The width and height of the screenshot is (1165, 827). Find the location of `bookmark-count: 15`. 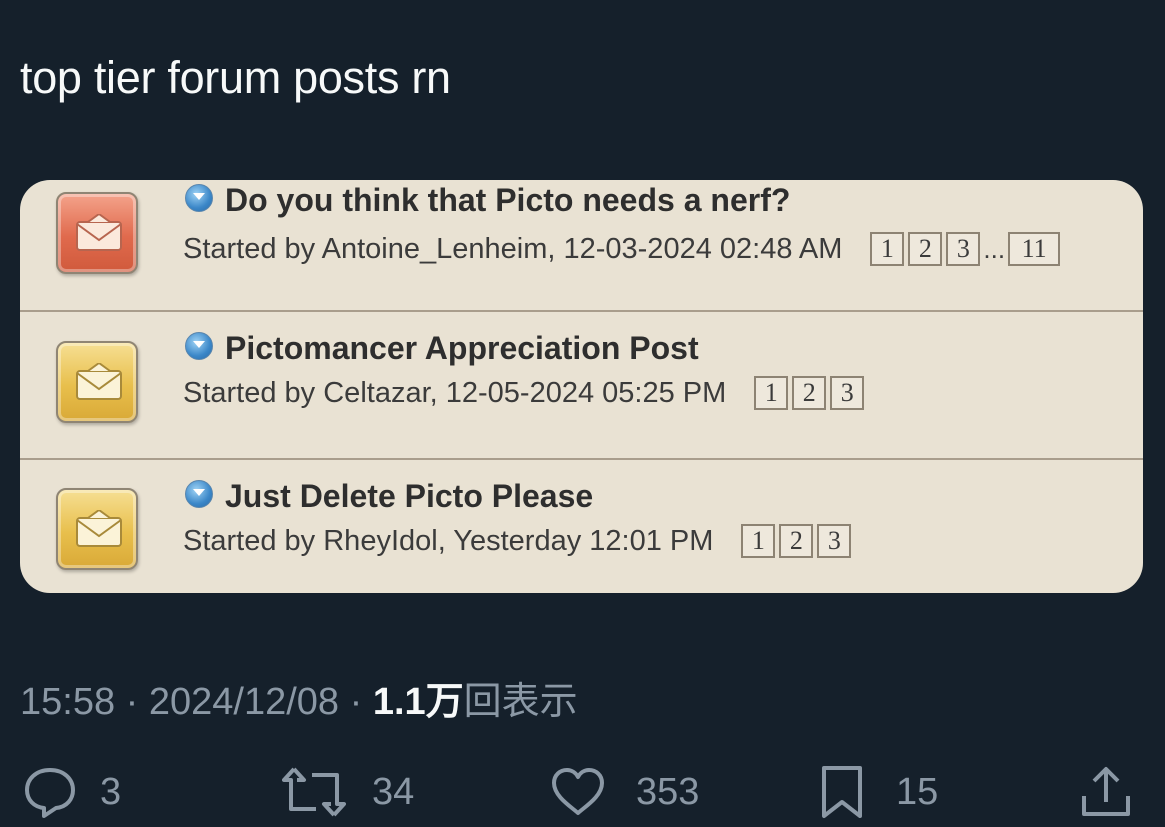

bookmark-count: 15 is located at coordinates (917, 791).